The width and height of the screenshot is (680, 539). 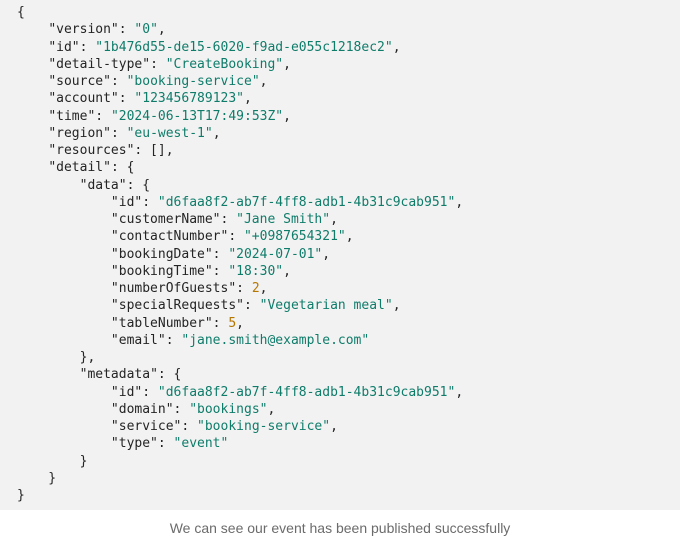 I want to click on code-line: "region": "eu-west-1",, so click(x=348, y=133).